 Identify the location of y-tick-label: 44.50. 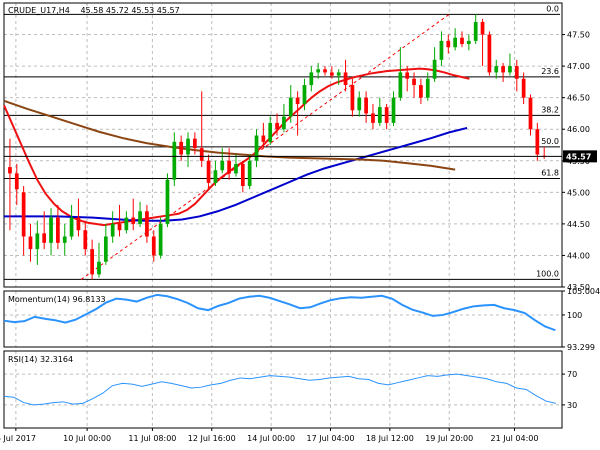
(578, 224).